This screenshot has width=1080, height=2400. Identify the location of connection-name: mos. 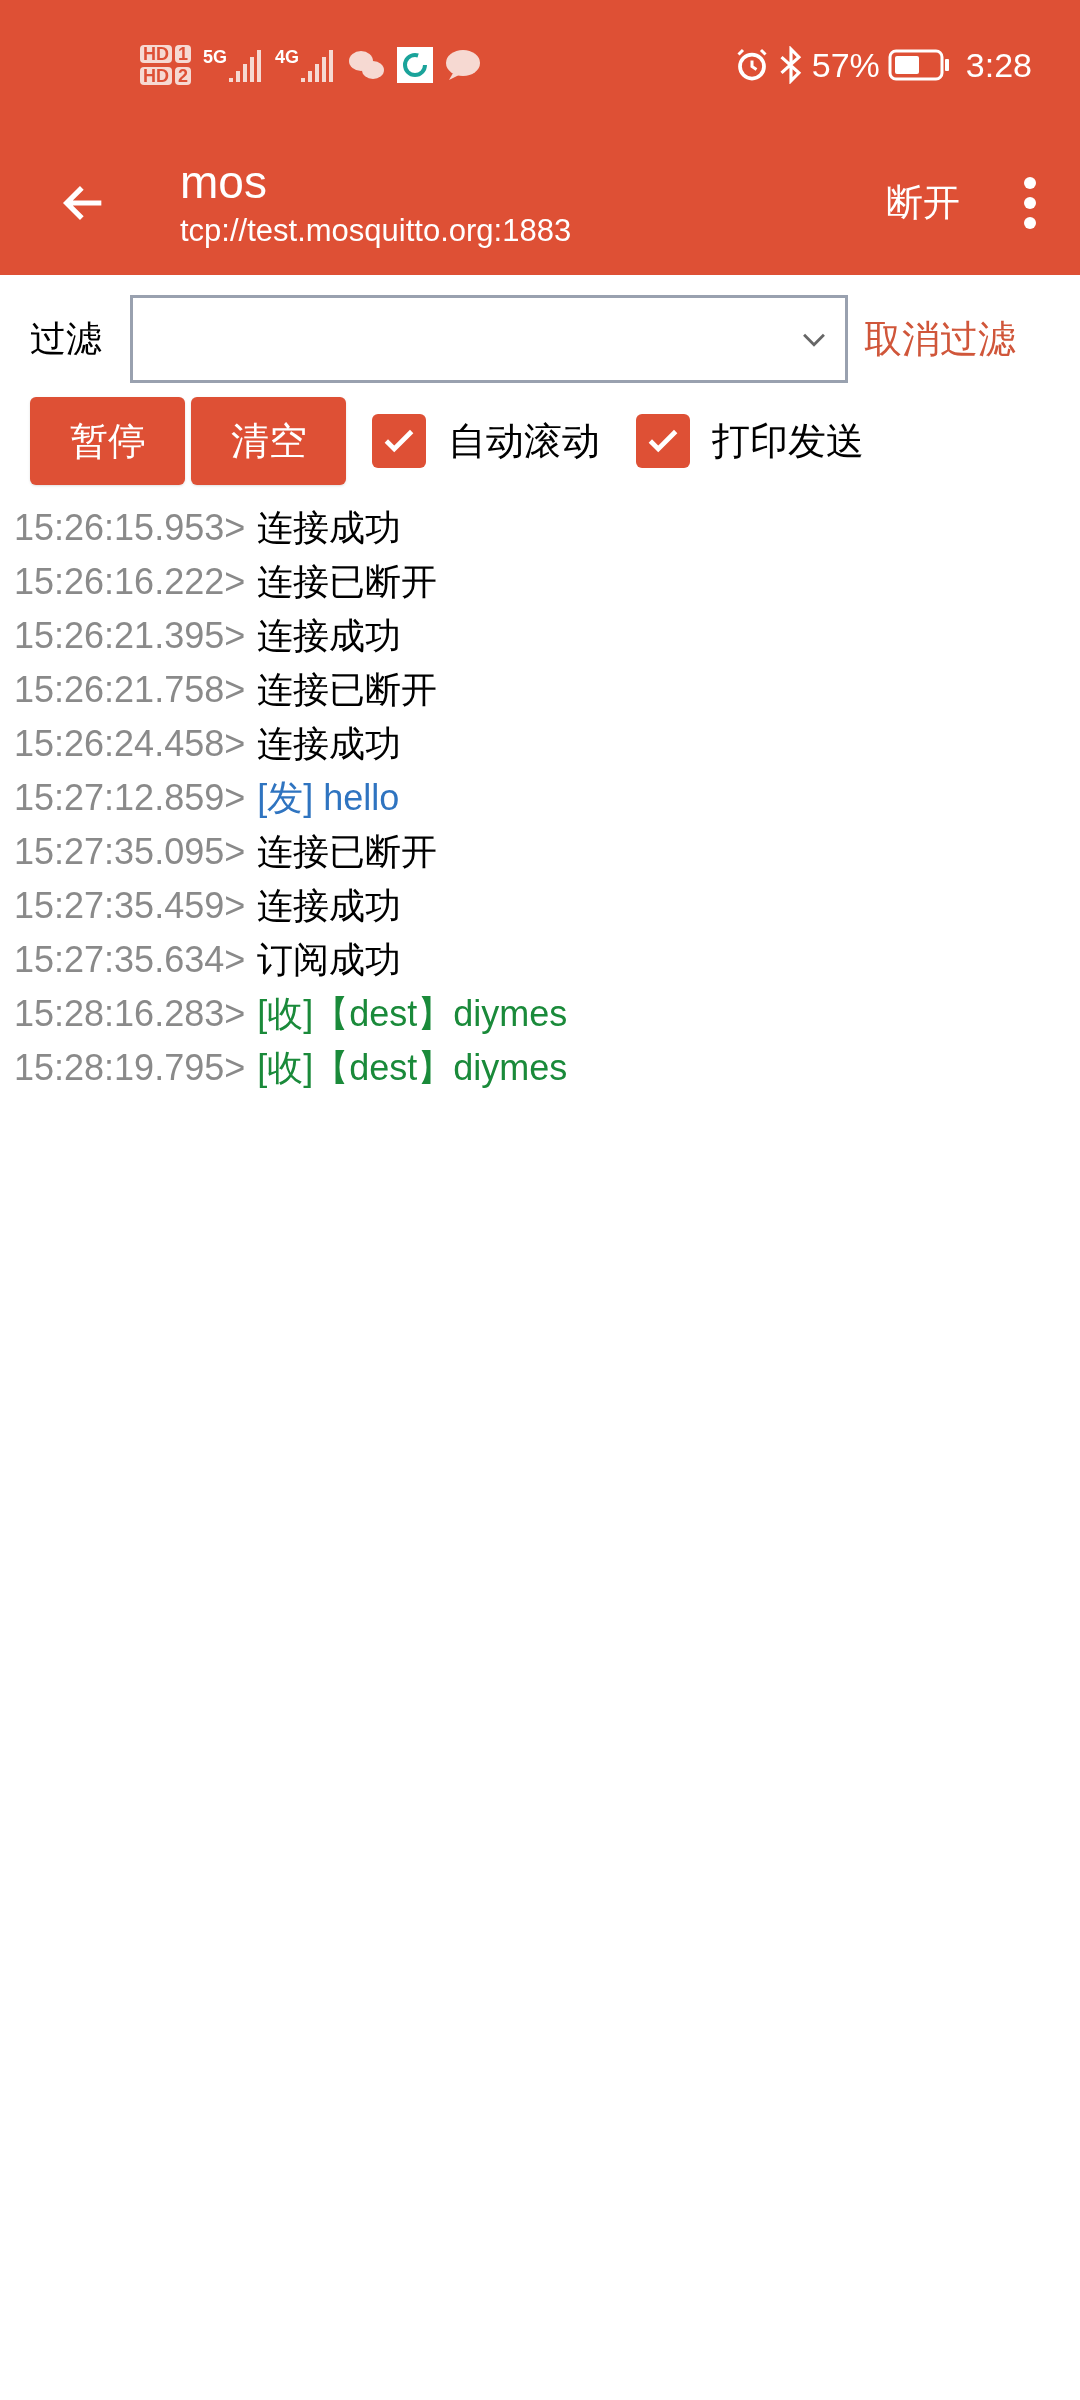
(224, 183).